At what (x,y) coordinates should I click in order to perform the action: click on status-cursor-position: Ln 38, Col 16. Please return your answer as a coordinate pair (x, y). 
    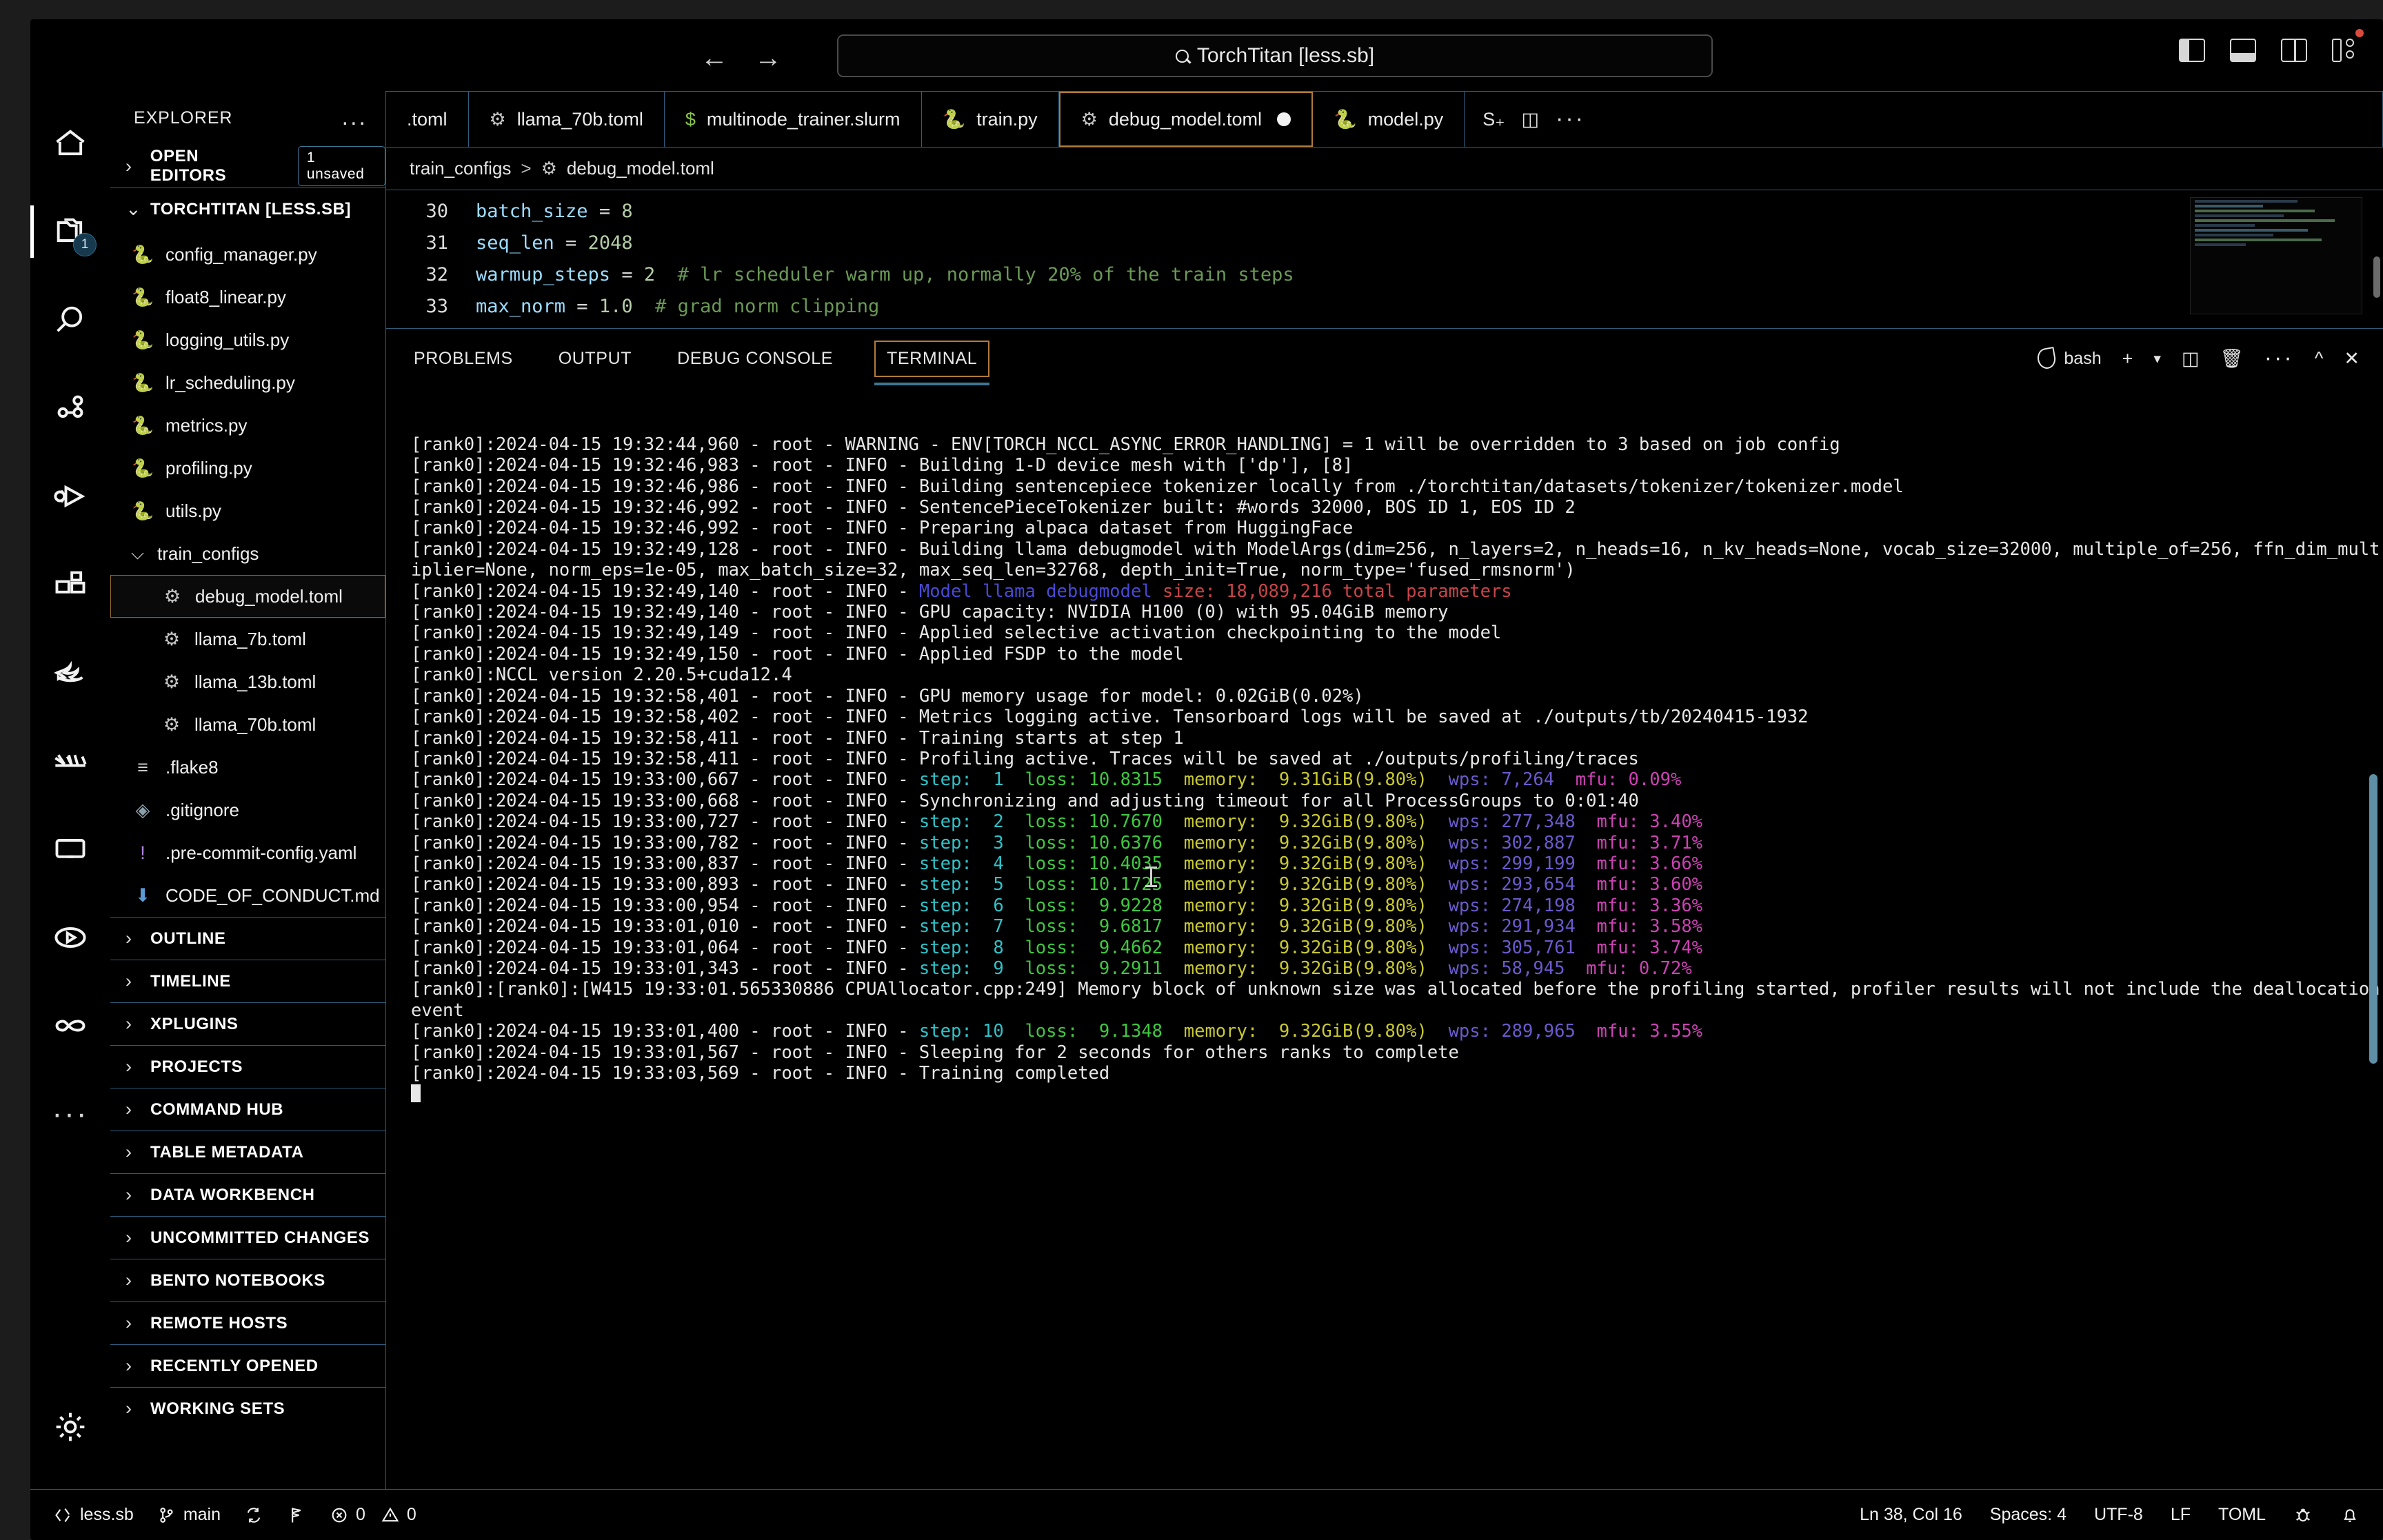
    Looking at the image, I should click on (1911, 1515).